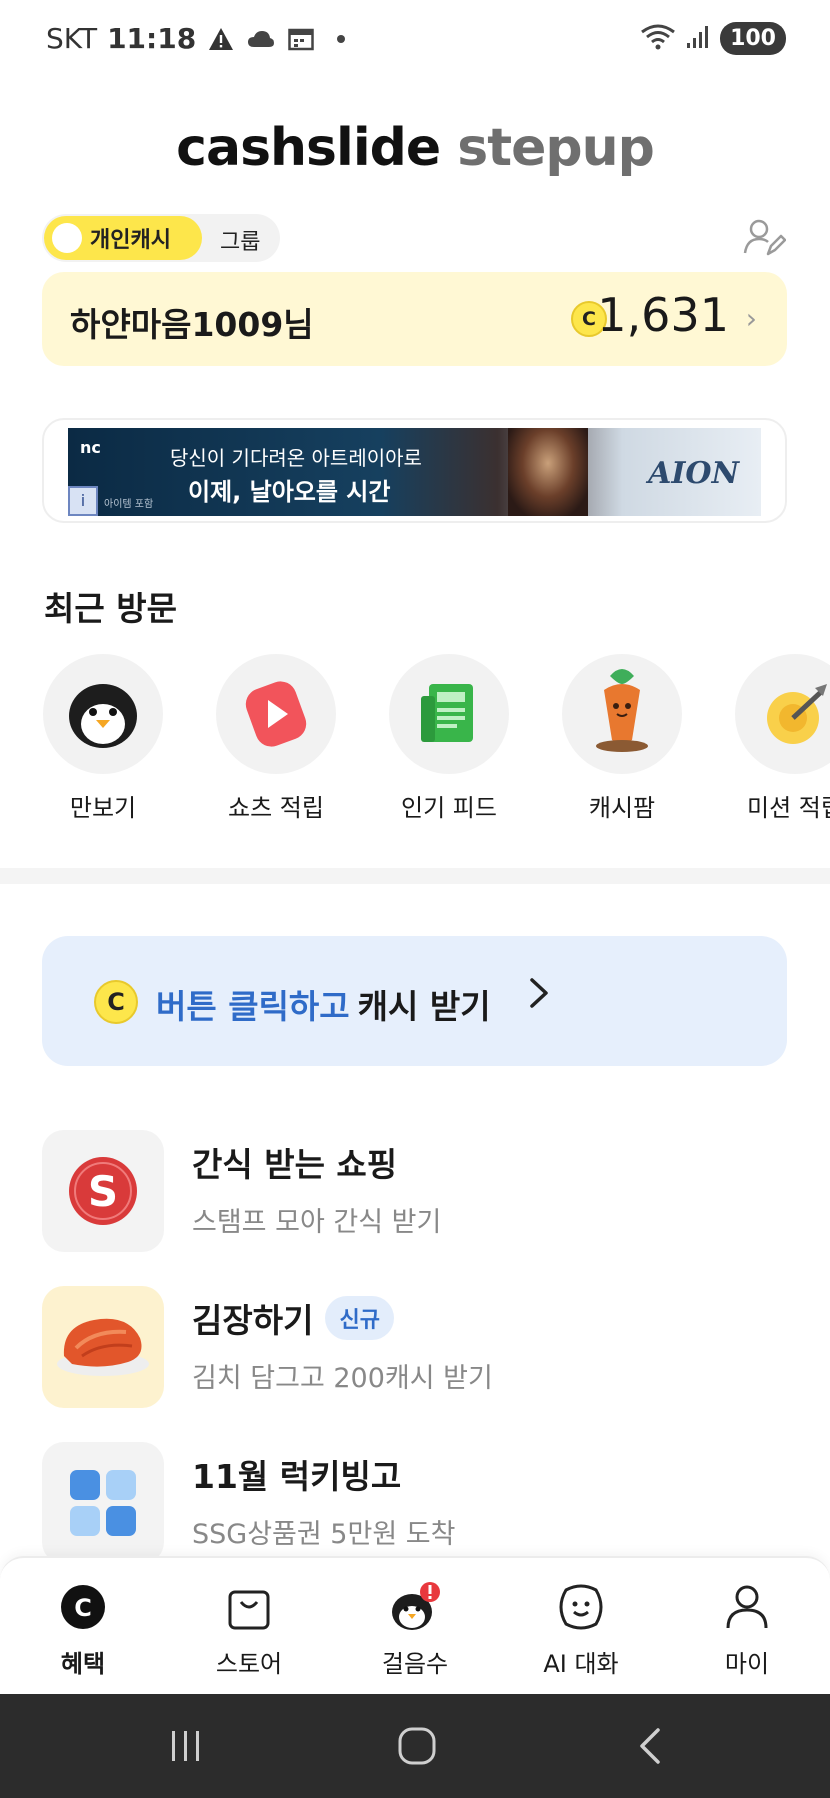  I want to click on nav-label: AI 대화, so click(581, 1664).